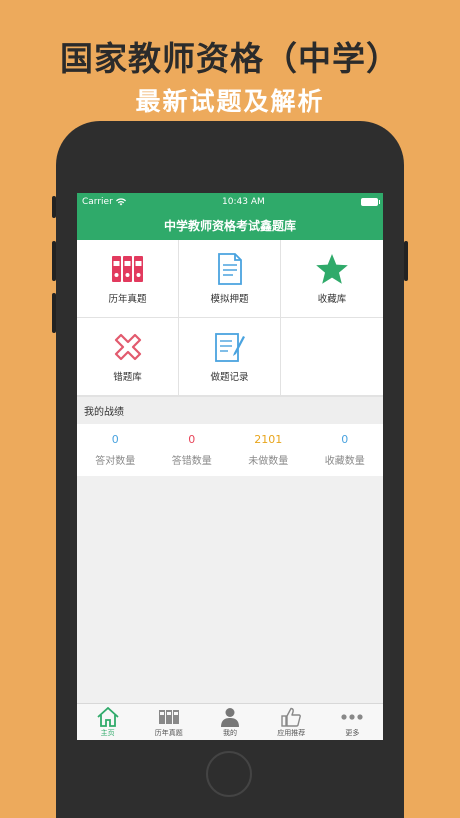 The width and height of the screenshot is (460, 818). What do you see at coordinates (352, 716) in the screenshot?
I see `more-icon` at bounding box center [352, 716].